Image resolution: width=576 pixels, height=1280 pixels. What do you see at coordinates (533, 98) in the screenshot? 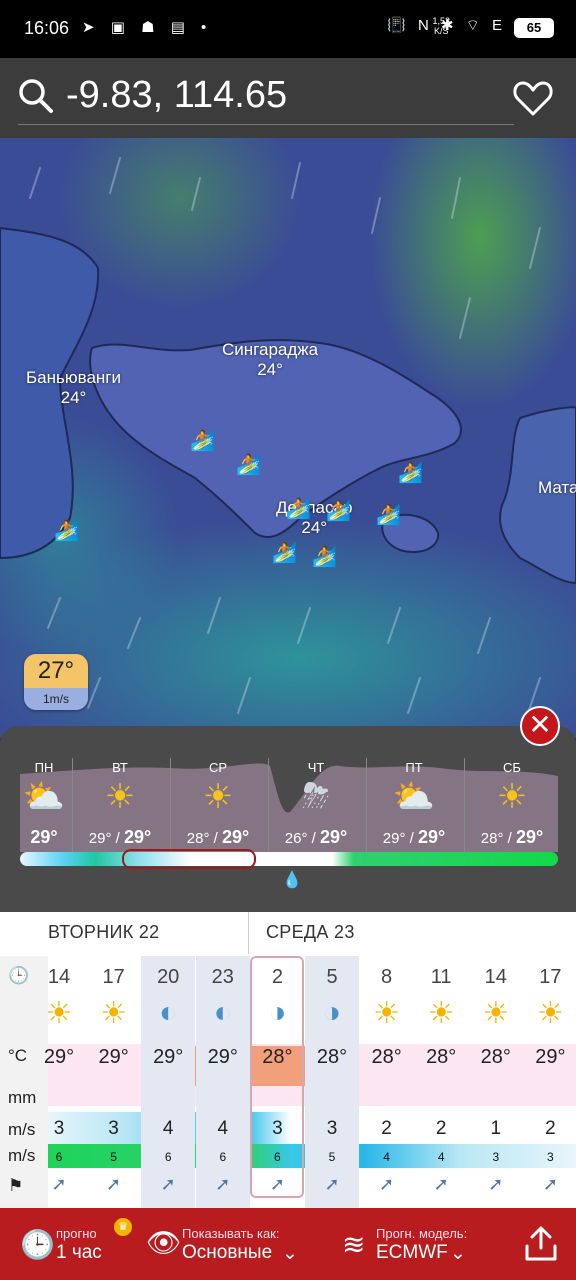
I see `favorite-heart-icon` at bounding box center [533, 98].